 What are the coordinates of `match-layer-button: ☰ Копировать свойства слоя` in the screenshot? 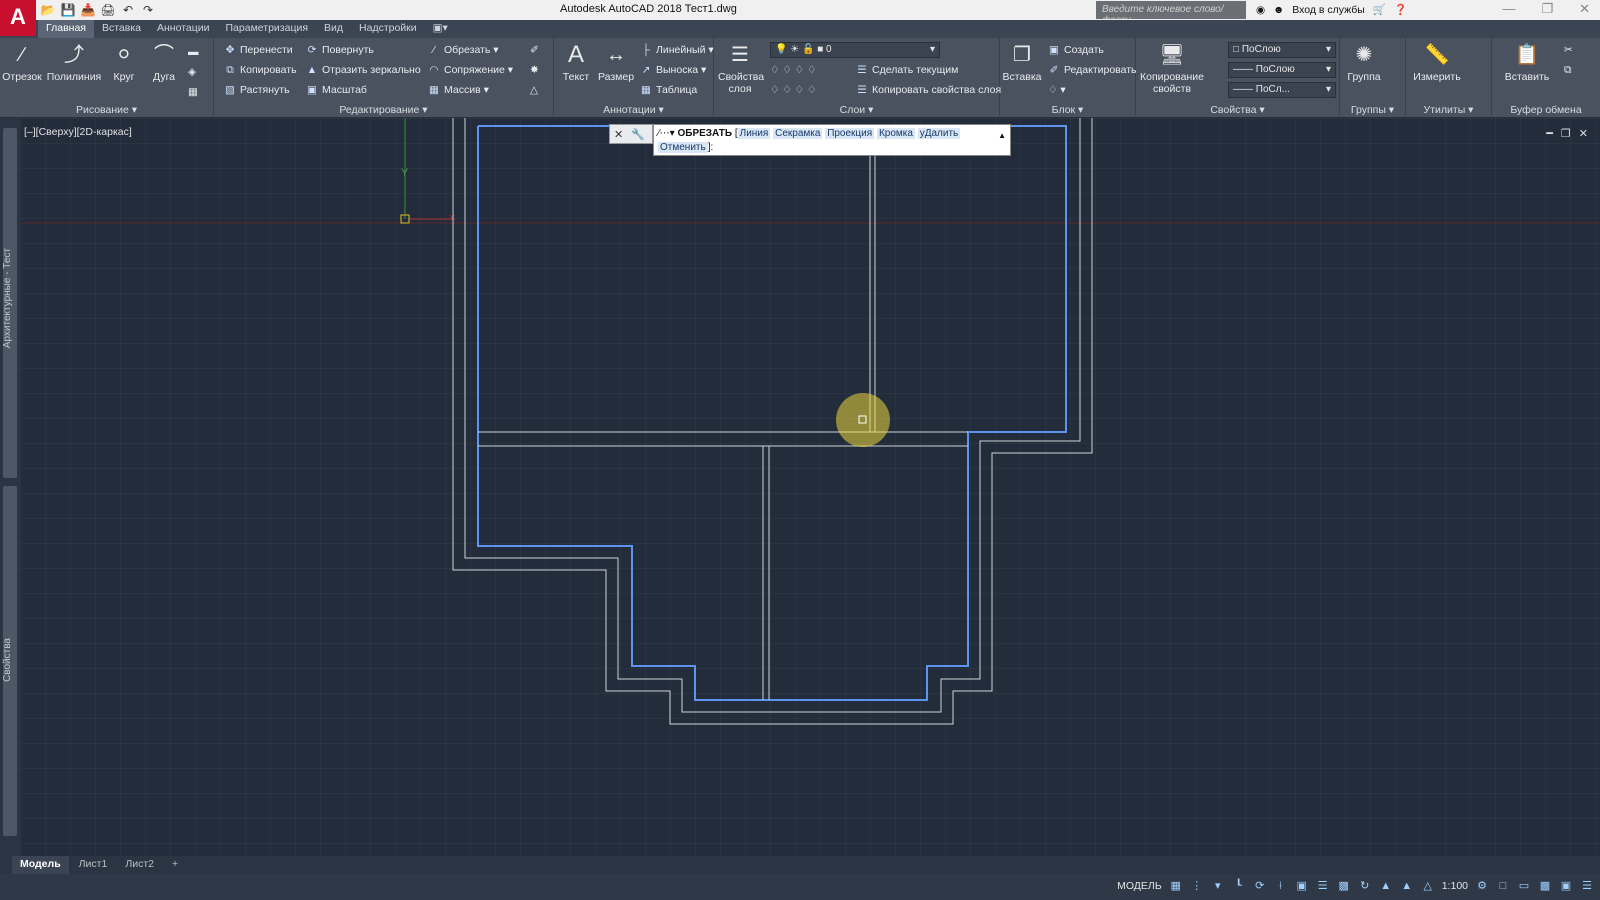 It's located at (928, 90).